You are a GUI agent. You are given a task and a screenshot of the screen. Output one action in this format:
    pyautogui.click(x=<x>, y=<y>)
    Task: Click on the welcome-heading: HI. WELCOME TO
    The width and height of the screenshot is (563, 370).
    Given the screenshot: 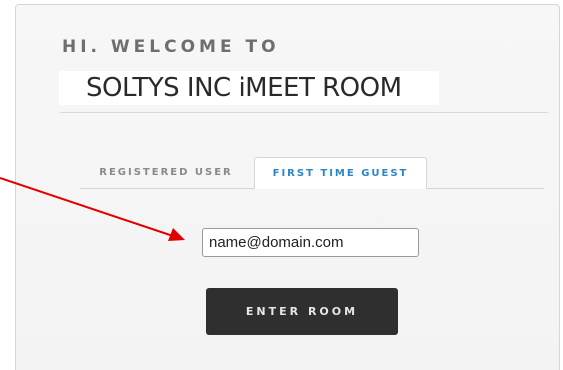 What is the action you would take?
    pyautogui.click(x=171, y=47)
    